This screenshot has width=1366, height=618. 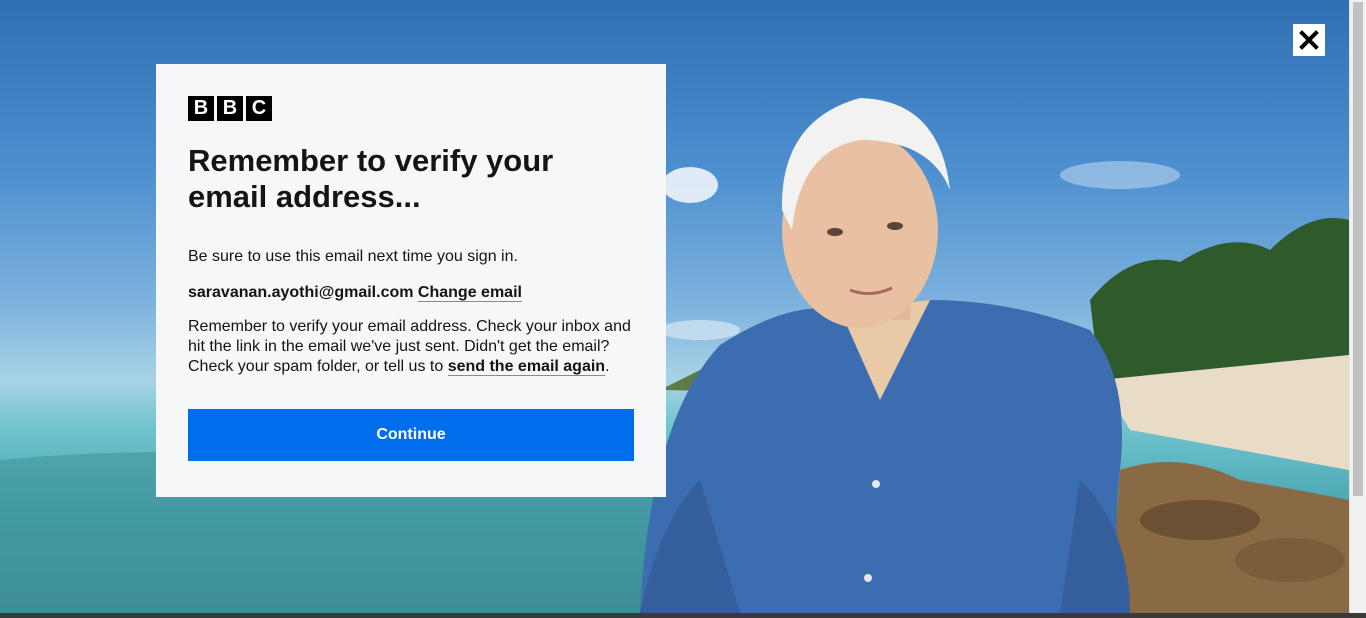 I want to click on change-email-link: Change email, so click(x=469, y=293).